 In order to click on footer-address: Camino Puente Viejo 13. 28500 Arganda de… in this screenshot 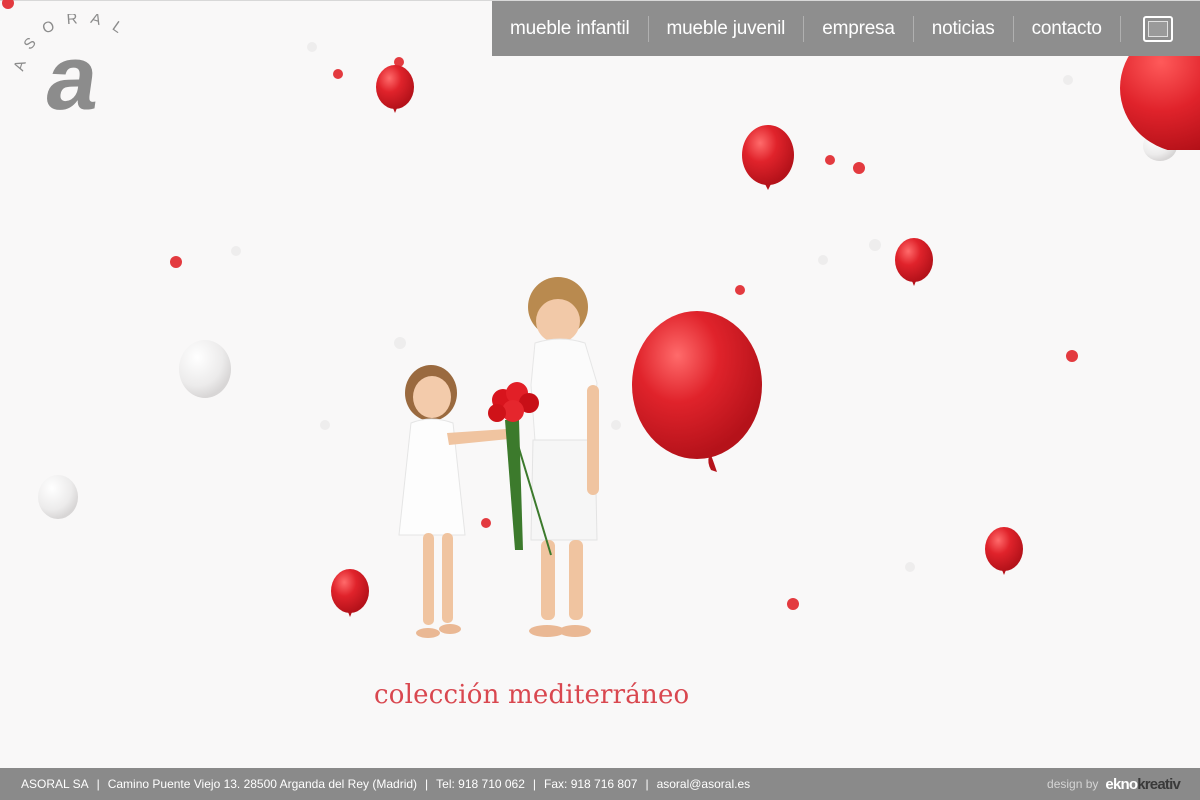, I will do `click(262, 784)`.